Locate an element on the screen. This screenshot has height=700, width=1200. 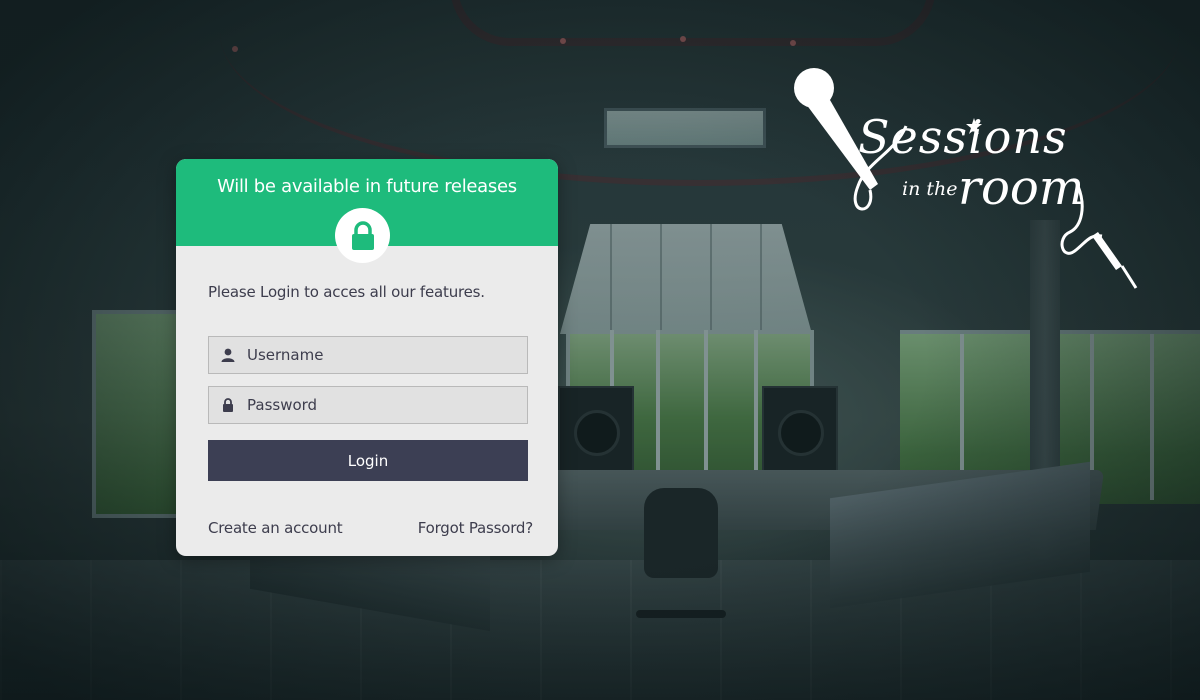
card-header-title: Will be available in future releases is located at coordinates (367, 186).